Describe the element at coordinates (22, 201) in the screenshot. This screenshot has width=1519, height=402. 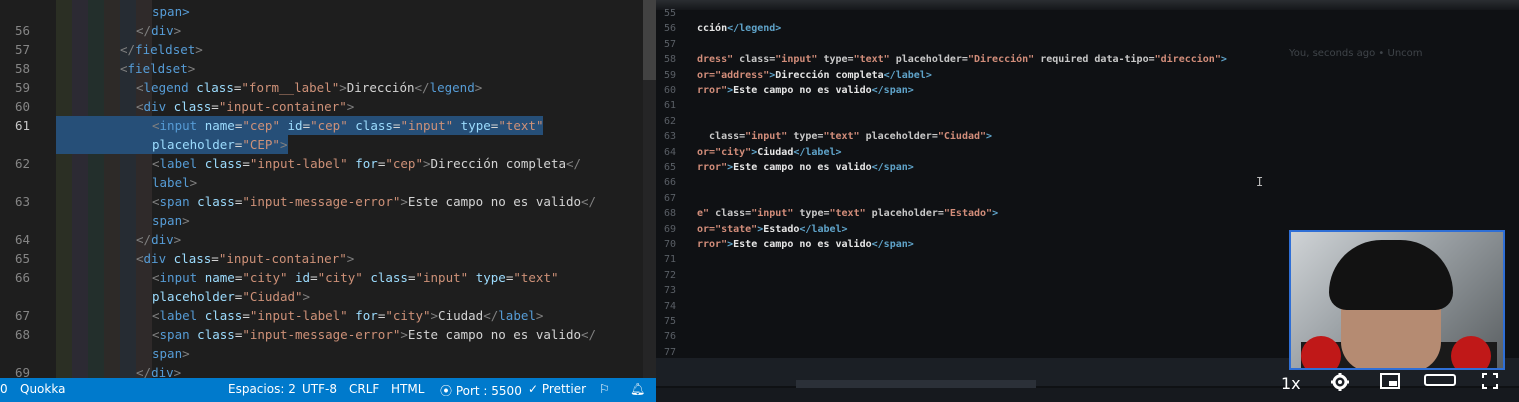
I see `line-number: 63` at that location.